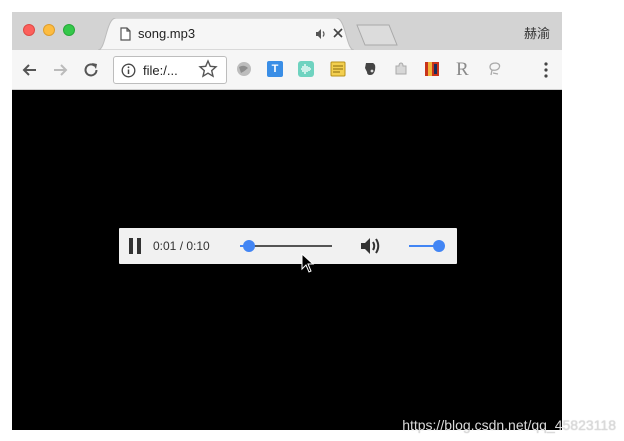 The height and width of the screenshot is (441, 624). I want to click on mouse-cursor-icon, so click(308, 263).